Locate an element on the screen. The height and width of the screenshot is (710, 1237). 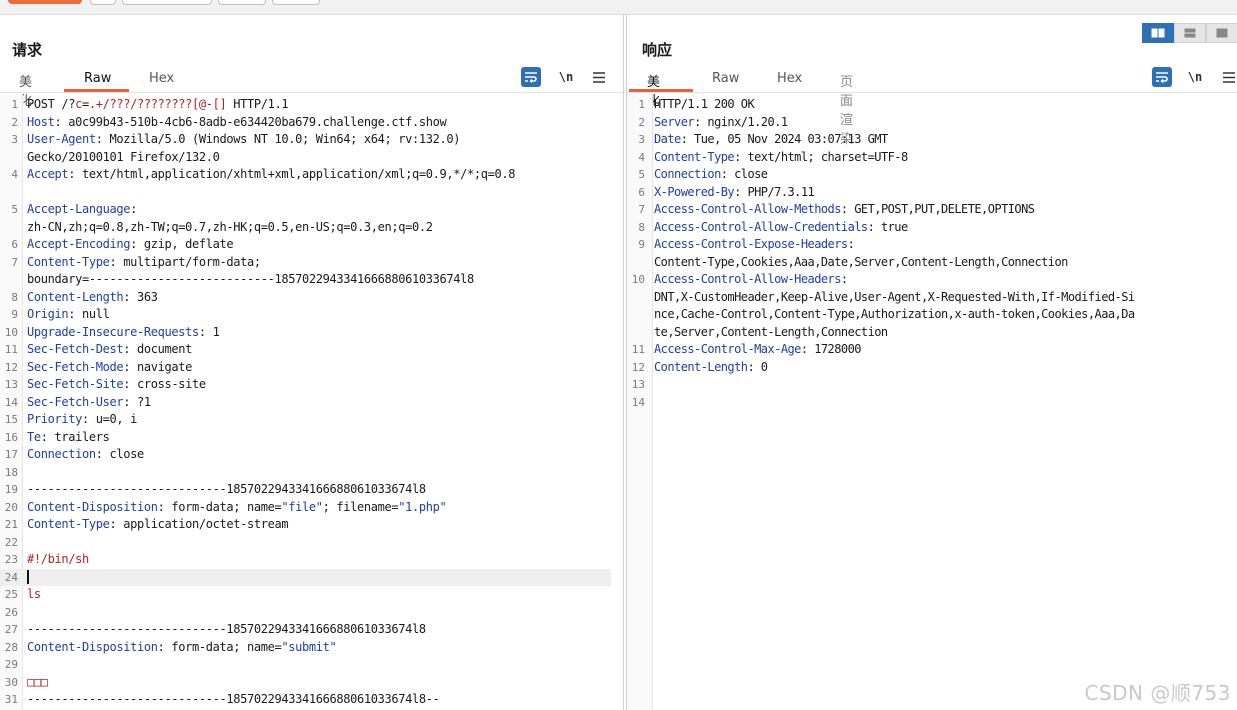
editor-line: 12 Sec-Fetch-Mode: navigate is located at coordinates (305, 368).